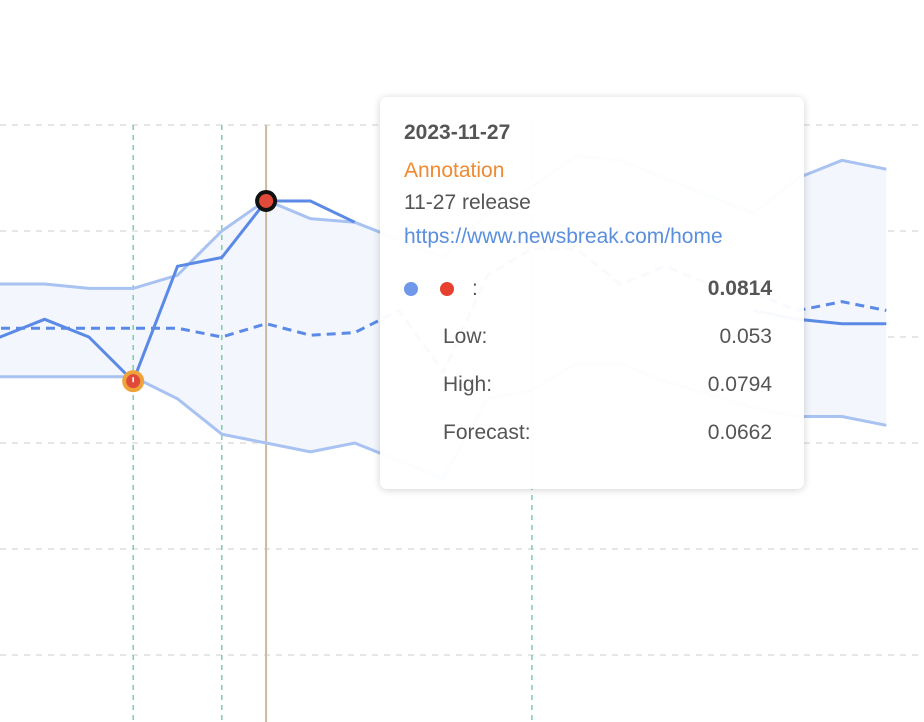 This screenshot has width=924, height=722. I want to click on tooltip-forecast-label: Forecast:, so click(487, 432).